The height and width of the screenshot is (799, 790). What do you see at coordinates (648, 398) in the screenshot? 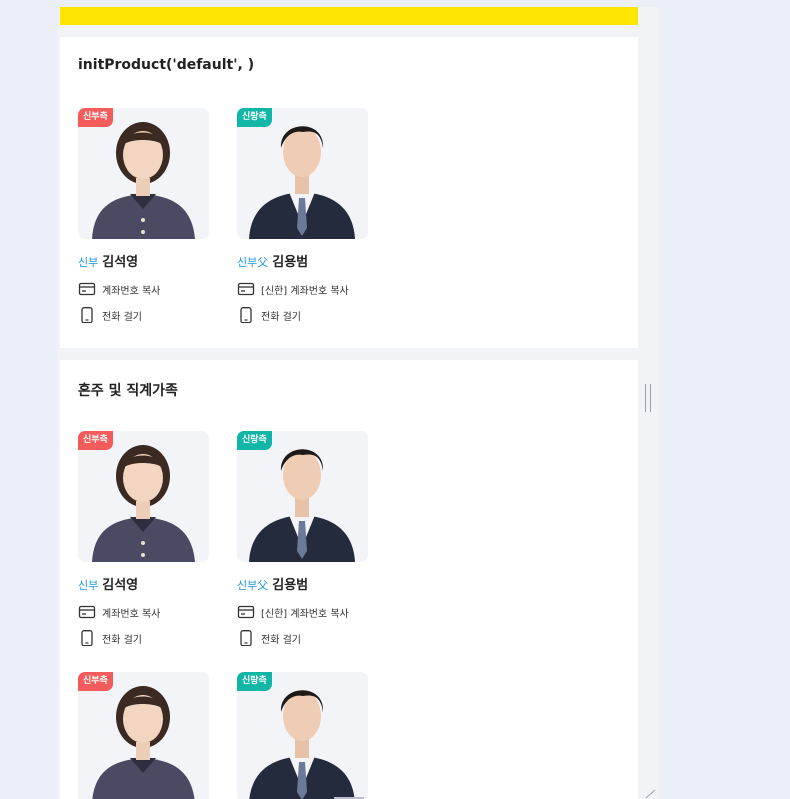
I see `resize-handle` at bounding box center [648, 398].